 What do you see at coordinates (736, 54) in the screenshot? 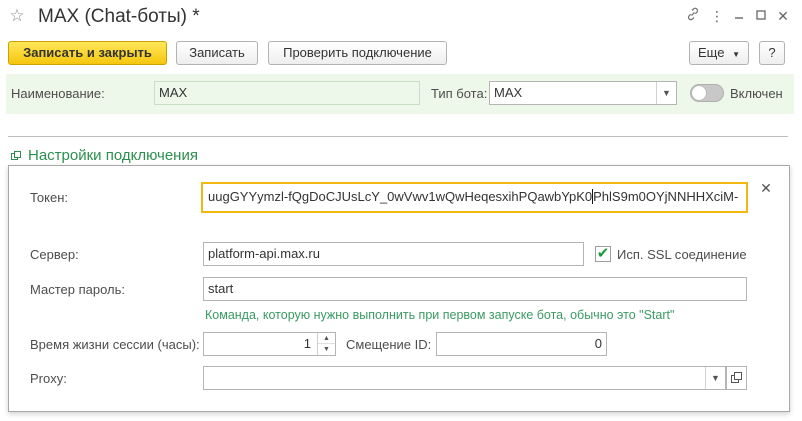
I see `dropdown-arrow-icon: ▼` at bounding box center [736, 54].